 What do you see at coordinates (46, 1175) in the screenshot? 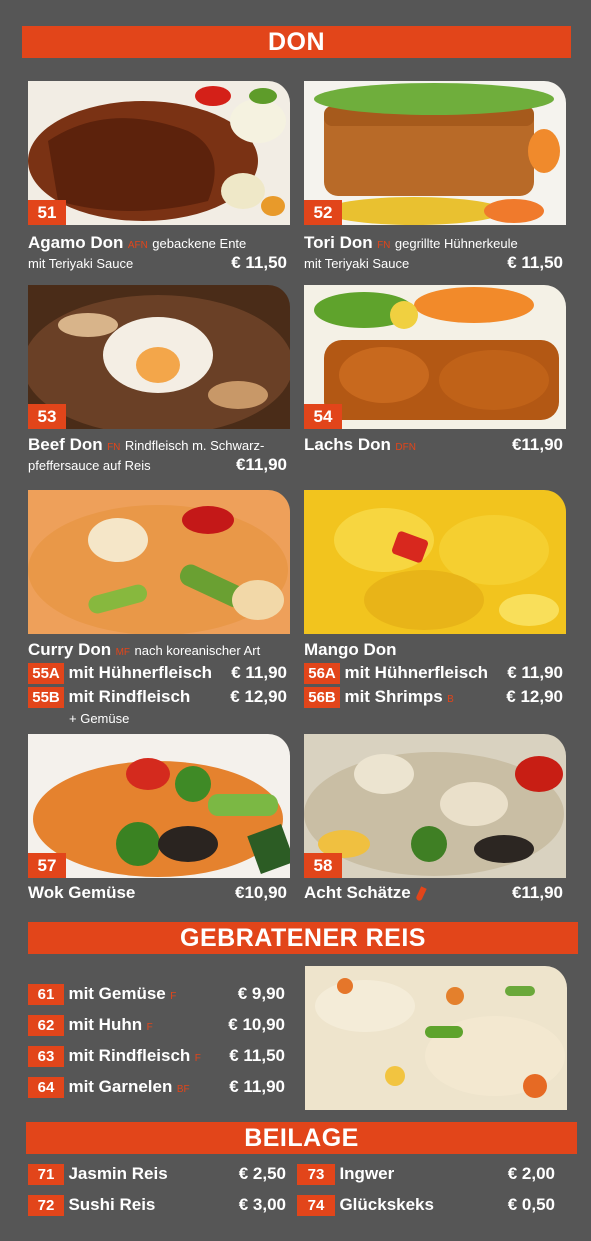
I see `item-number-badge: 71` at bounding box center [46, 1175].